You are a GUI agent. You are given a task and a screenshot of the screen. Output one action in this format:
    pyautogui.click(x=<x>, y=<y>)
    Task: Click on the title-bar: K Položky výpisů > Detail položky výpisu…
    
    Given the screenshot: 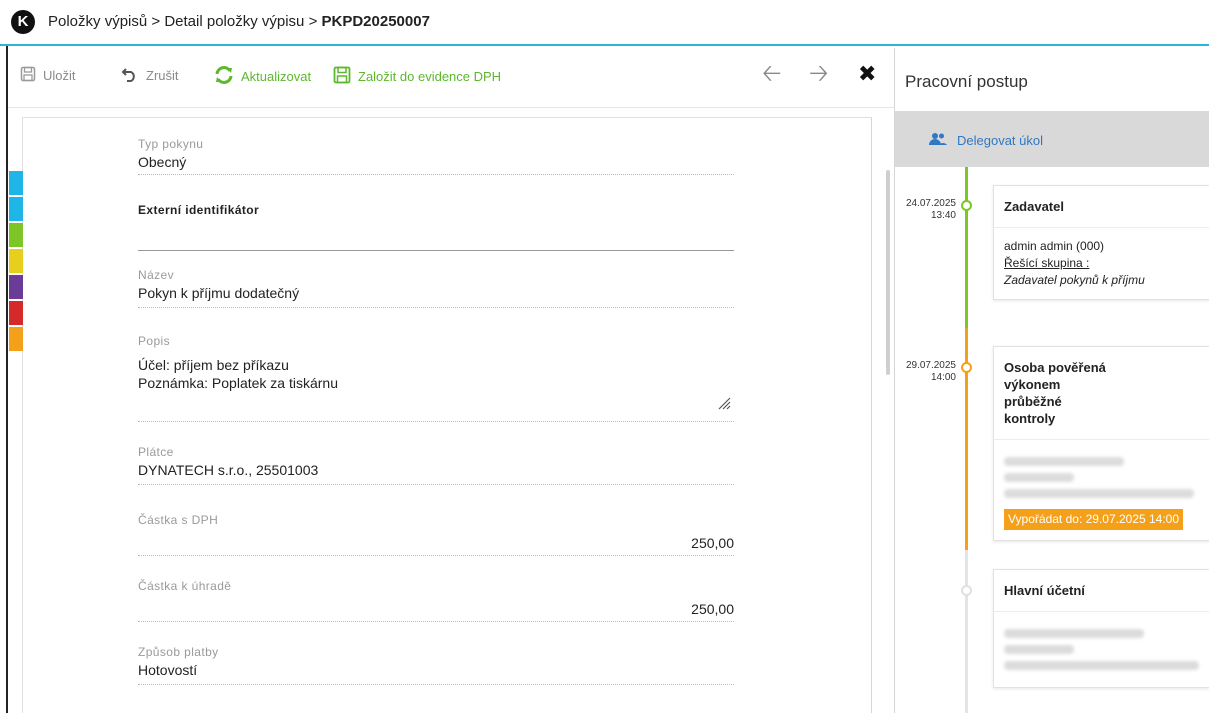 What is the action you would take?
    pyautogui.click(x=604, y=23)
    